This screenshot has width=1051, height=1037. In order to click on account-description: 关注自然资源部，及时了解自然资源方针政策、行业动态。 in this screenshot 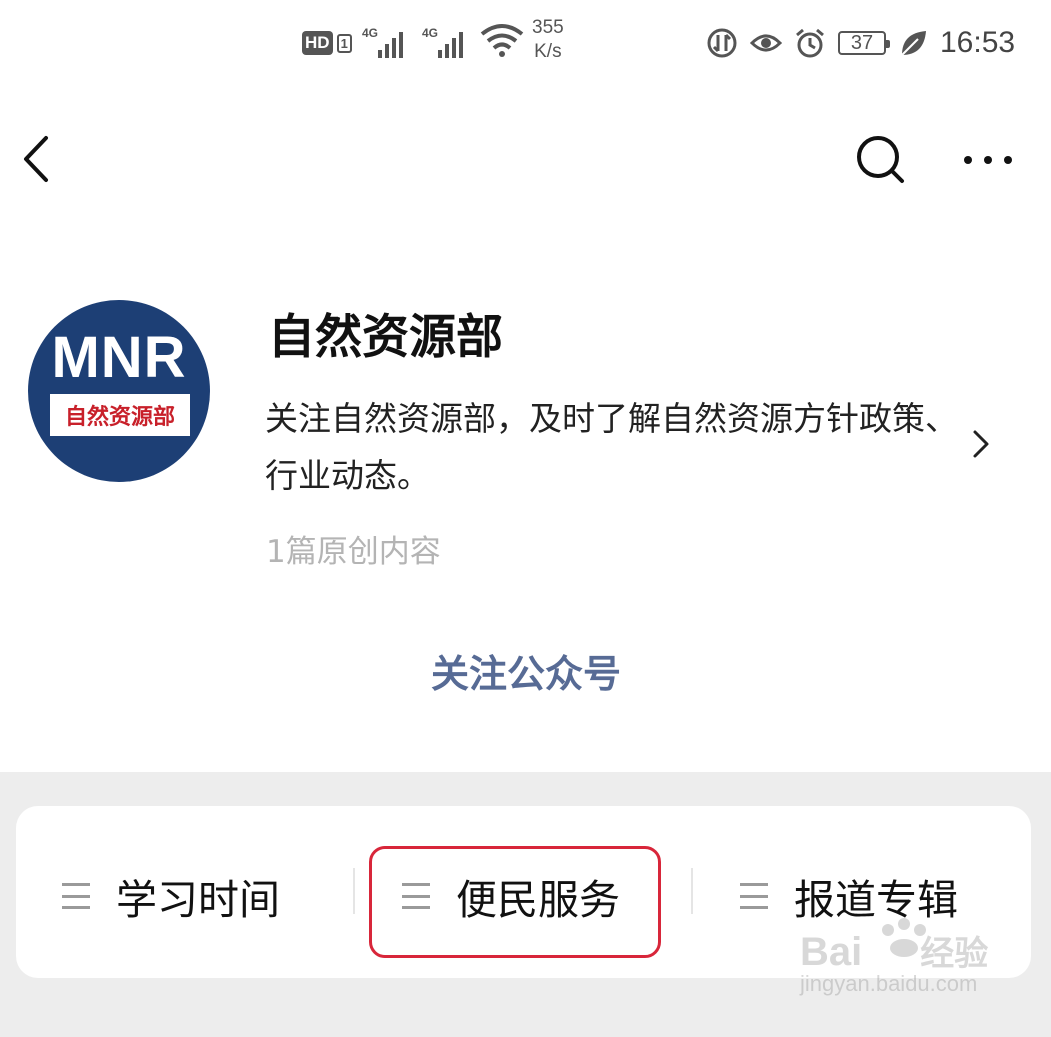, I will do `click(615, 447)`.